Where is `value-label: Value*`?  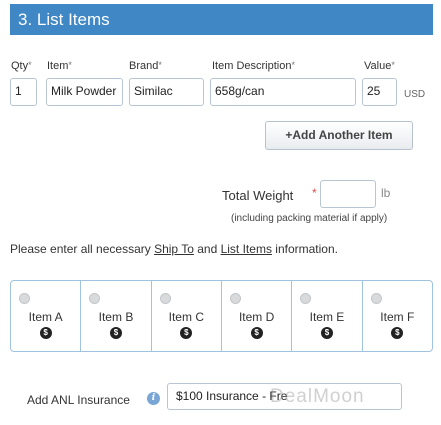 value-label: Value* is located at coordinates (379, 66).